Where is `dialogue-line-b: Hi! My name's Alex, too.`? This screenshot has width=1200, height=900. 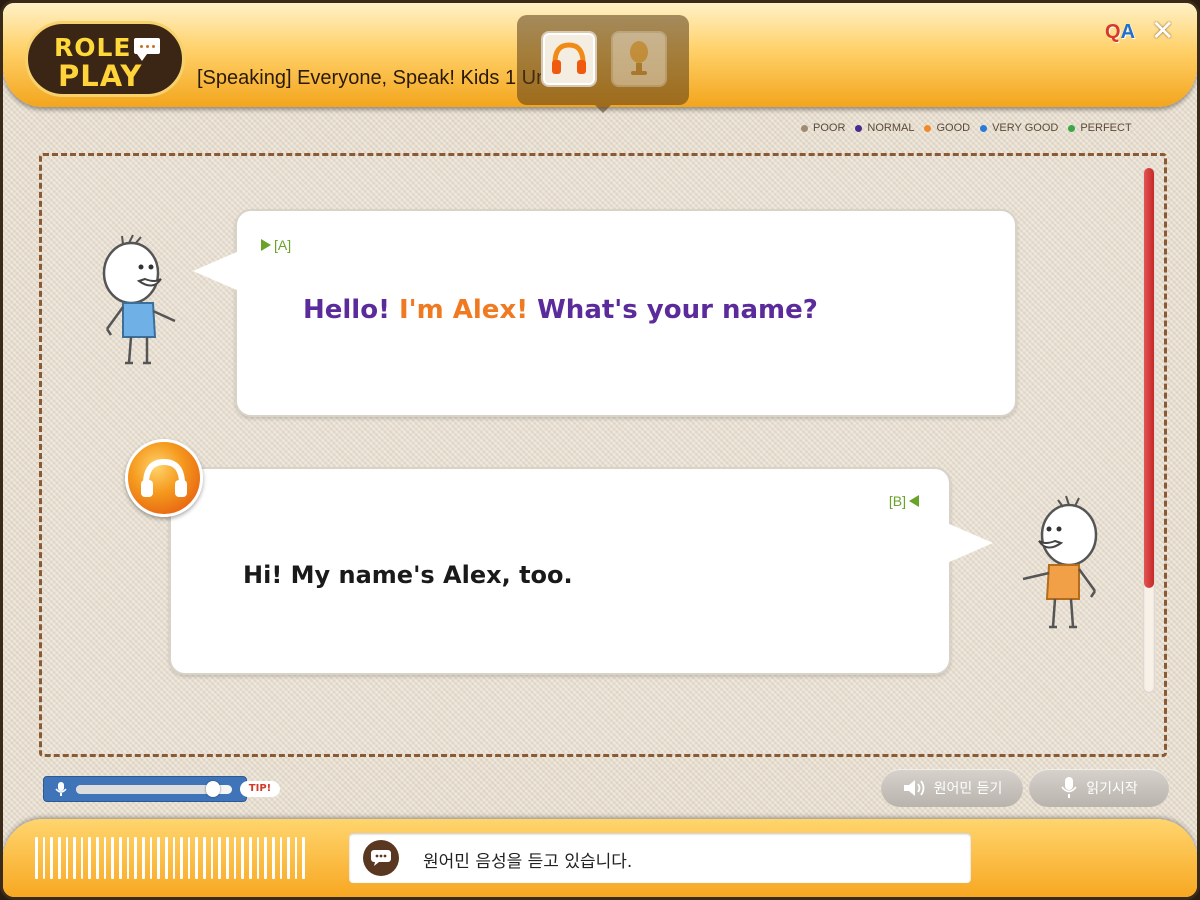
dialogue-line-b: Hi! My name's Alex, too. is located at coordinates (408, 575).